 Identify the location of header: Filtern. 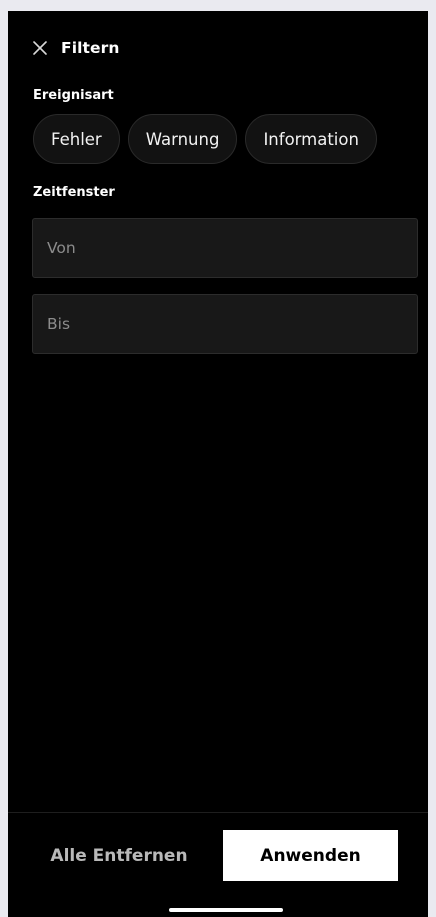
(76, 48).